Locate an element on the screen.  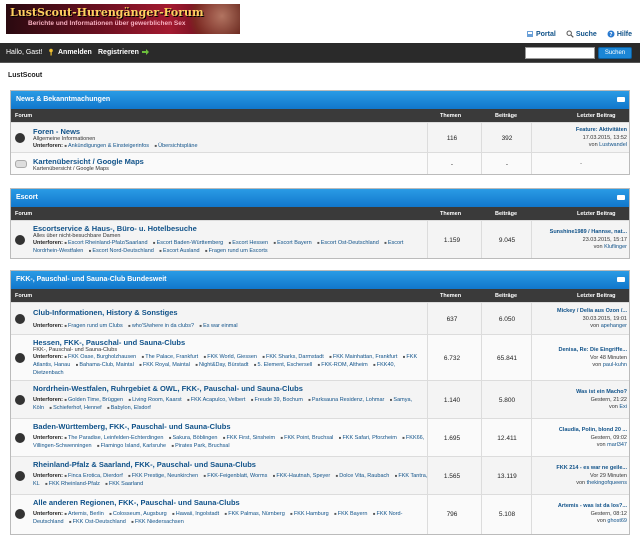
subforum-link: Escort Baden-Württemberg is located at coordinates (188, 243).